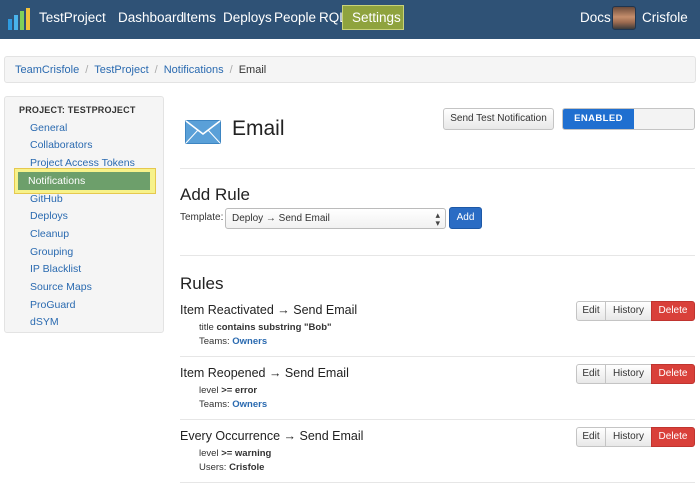 The width and height of the screenshot is (700, 487). What do you see at coordinates (57, 181) in the screenshot?
I see `sidebar-item-label: Notifications` at bounding box center [57, 181].